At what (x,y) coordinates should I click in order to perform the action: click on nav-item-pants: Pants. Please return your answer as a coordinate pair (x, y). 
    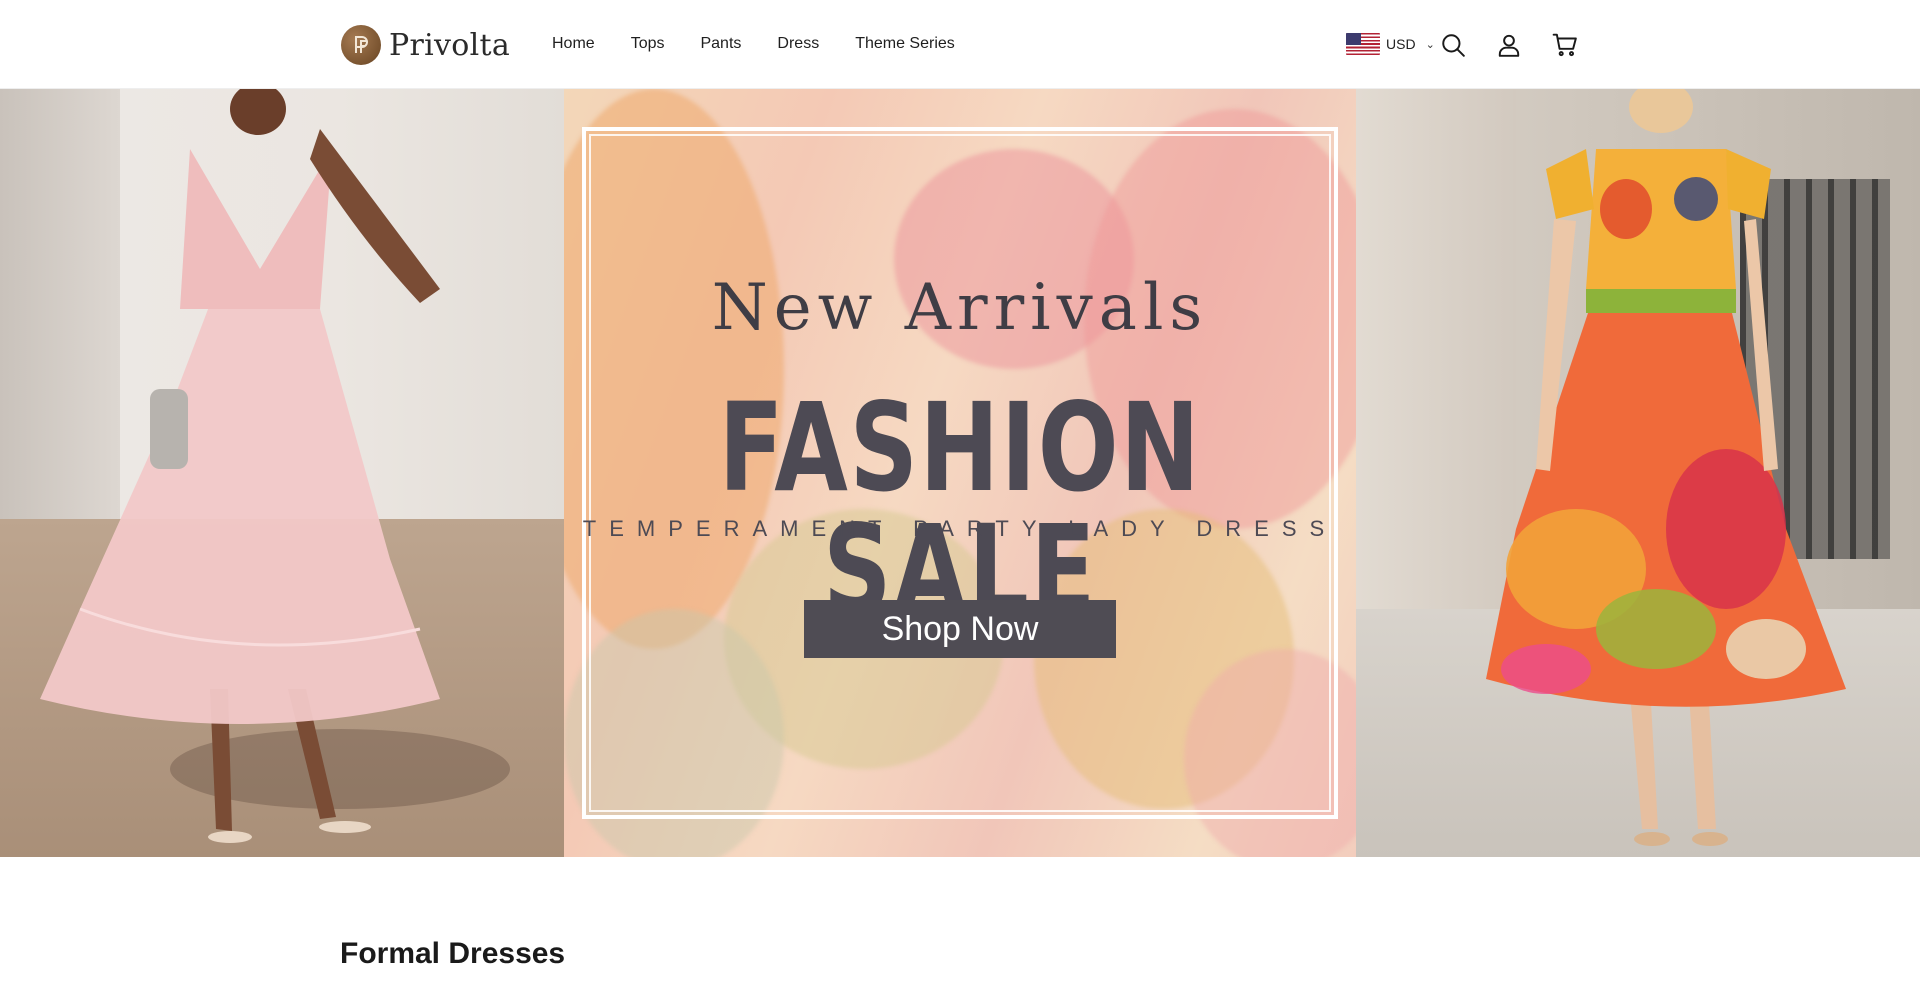
    Looking at the image, I should click on (720, 44).